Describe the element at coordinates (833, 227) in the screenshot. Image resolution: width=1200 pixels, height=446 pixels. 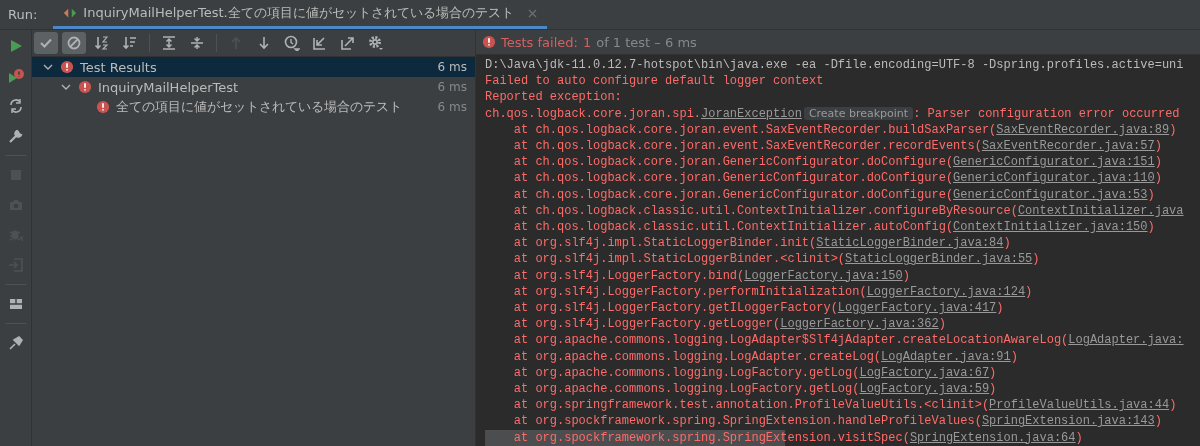
I see `console-line: at ch.qos.logback.classic.util.ContextInitializer.autoConfig(ContextInitializer.java:150)` at that location.